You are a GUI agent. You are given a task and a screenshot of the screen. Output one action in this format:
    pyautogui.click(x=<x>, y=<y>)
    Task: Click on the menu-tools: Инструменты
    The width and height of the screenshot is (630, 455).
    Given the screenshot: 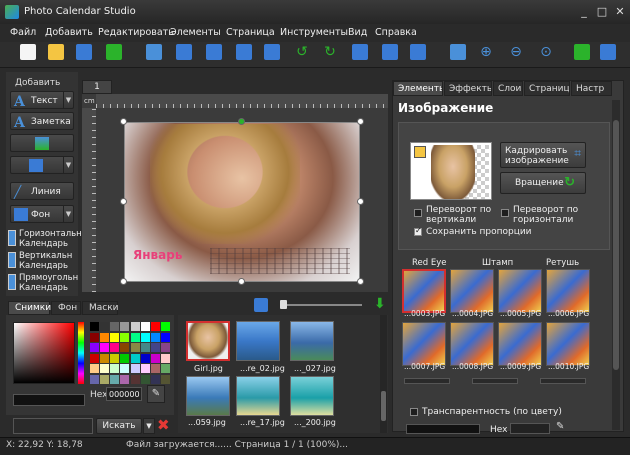 What is the action you would take?
    pyautogui.click(x=314, y=32)
    